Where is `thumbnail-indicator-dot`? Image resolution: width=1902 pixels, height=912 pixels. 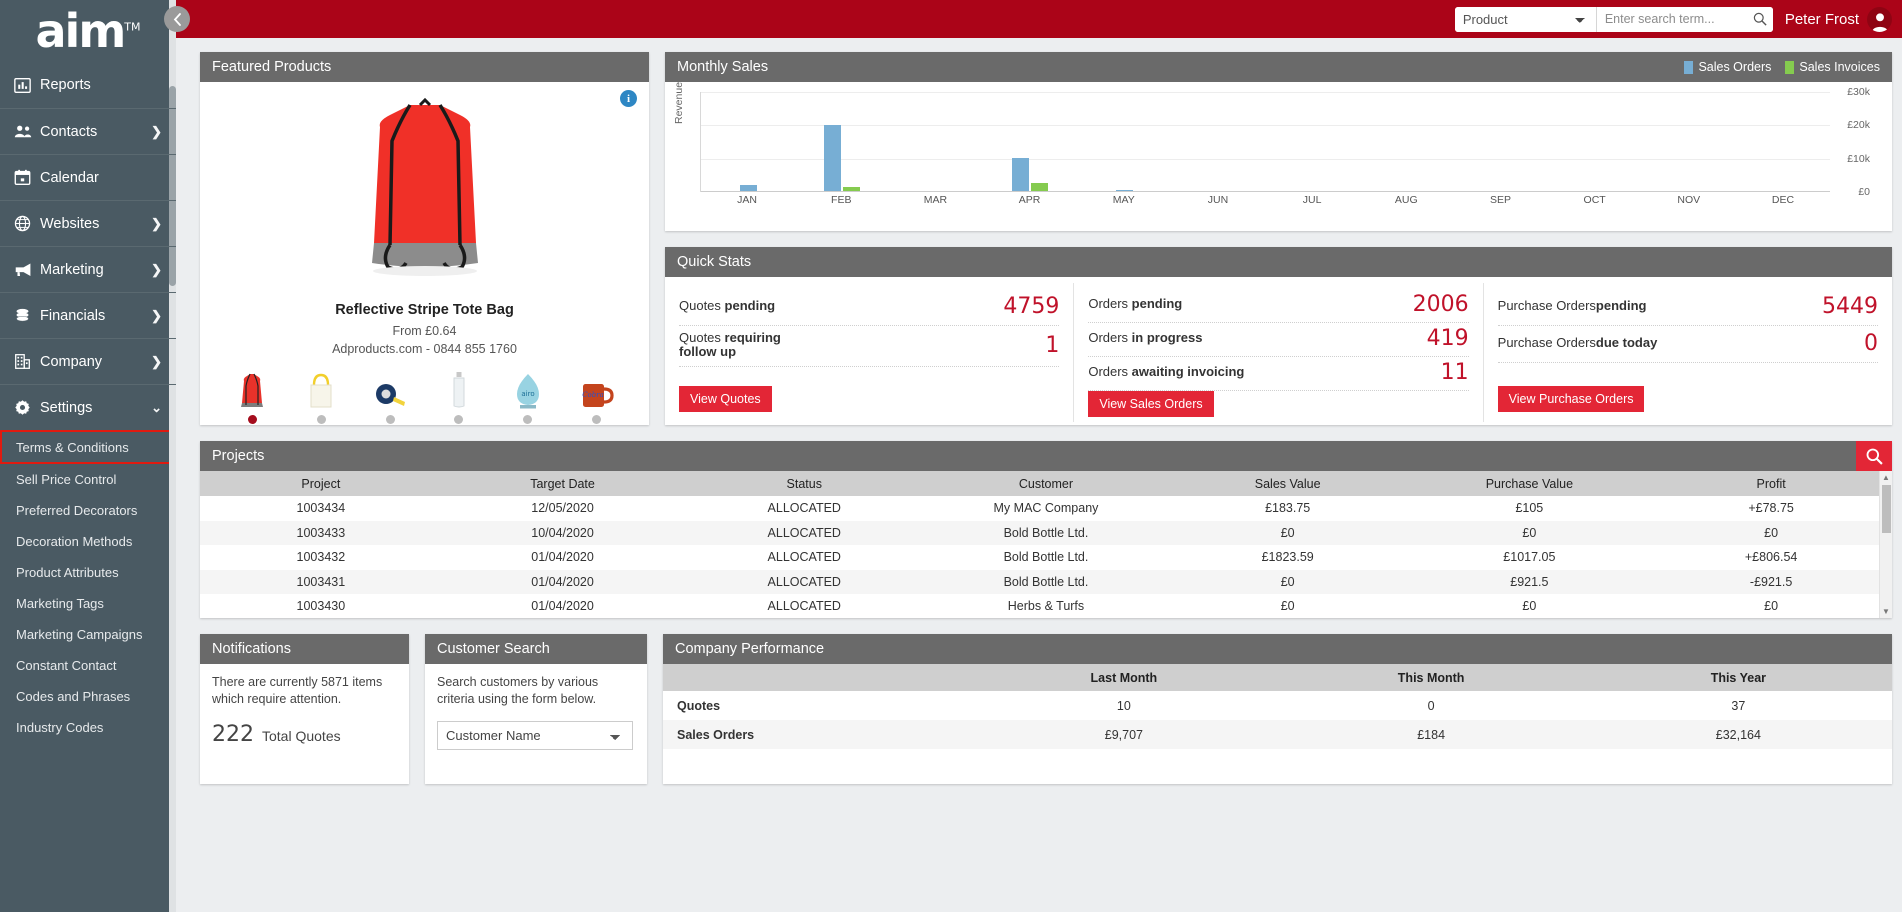 thumbnail-indicator-dot is located at coordinates (459, 419).